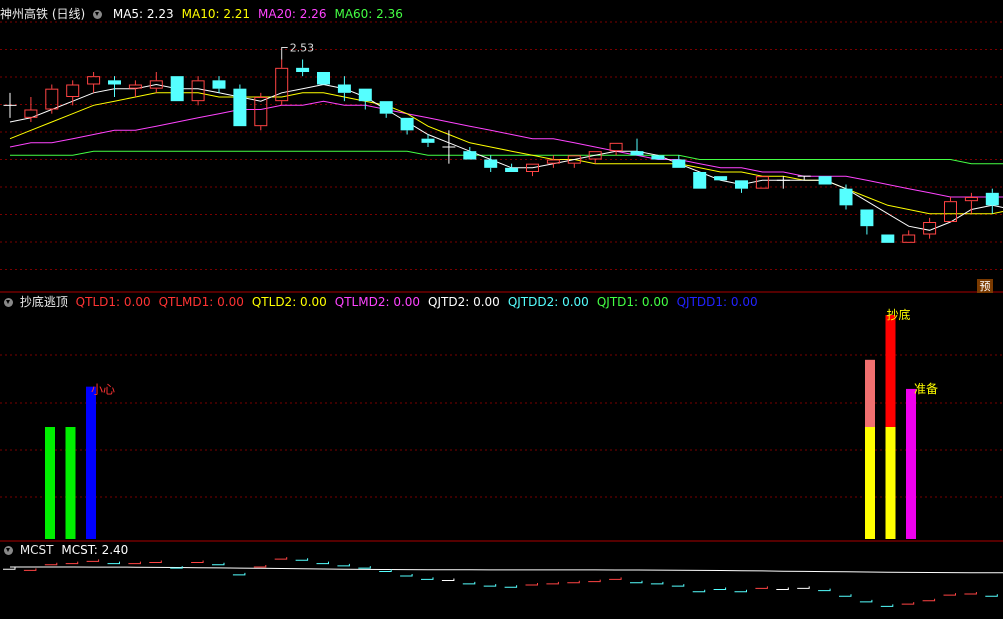  What do you see at coordinates (103, 390) in the screenshot?
I see `careful-label: 小心` at bounding box center [103, 390].